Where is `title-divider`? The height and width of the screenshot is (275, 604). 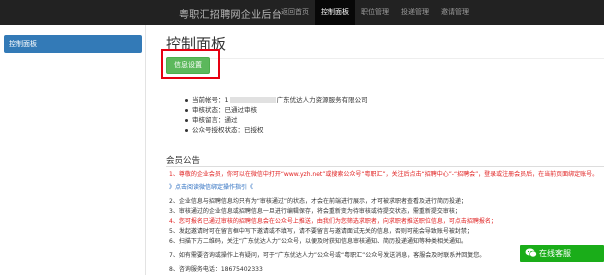 title-divider is located at coordinates (385, 58).